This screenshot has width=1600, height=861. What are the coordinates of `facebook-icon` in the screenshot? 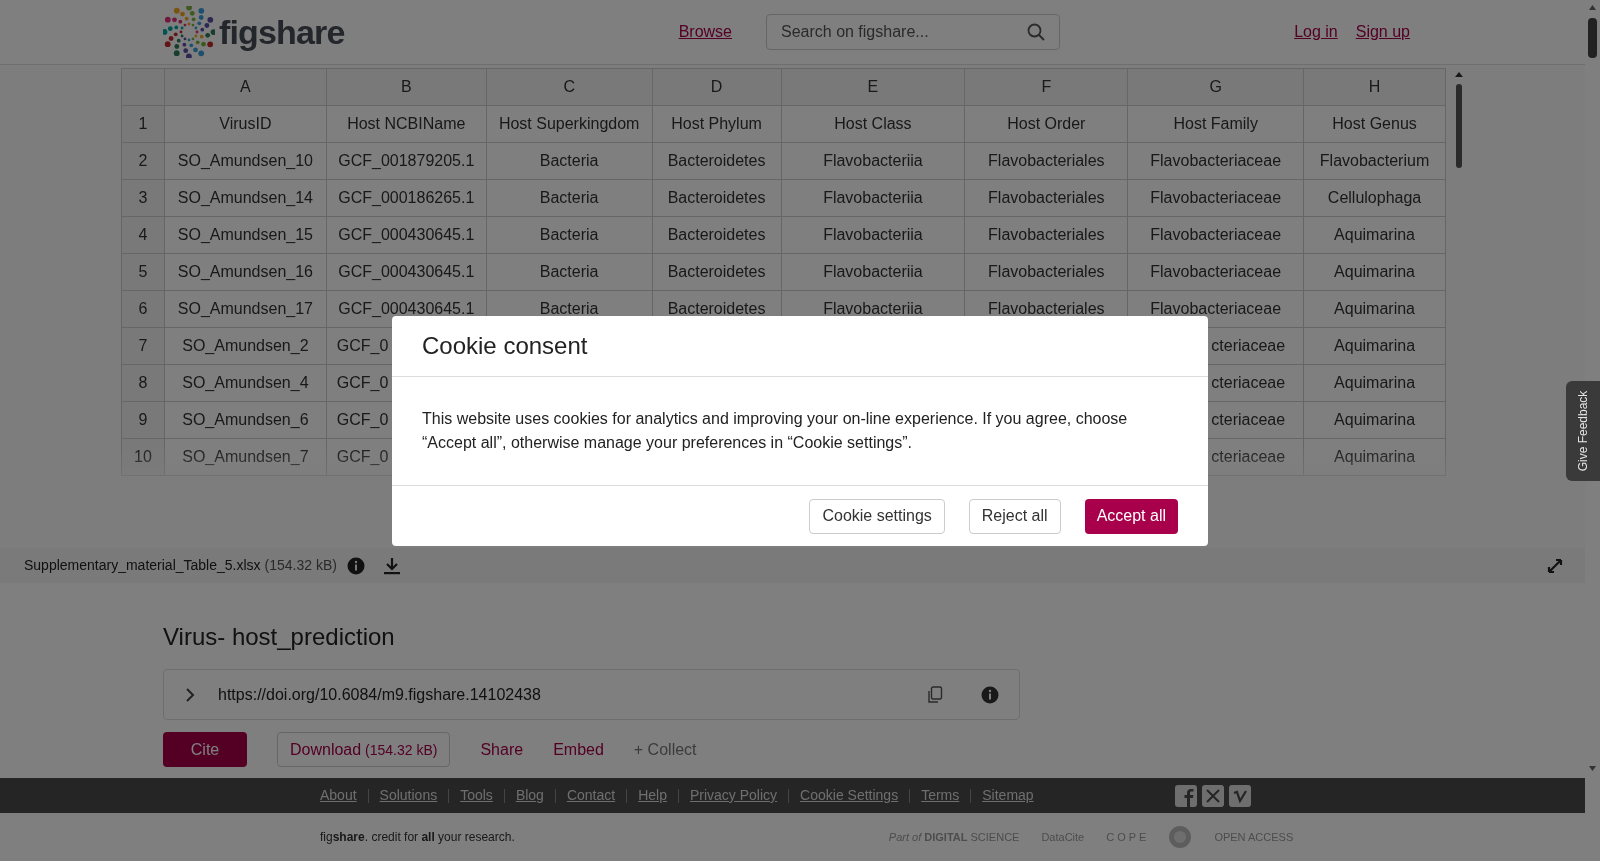 It's located at (1185, 795).